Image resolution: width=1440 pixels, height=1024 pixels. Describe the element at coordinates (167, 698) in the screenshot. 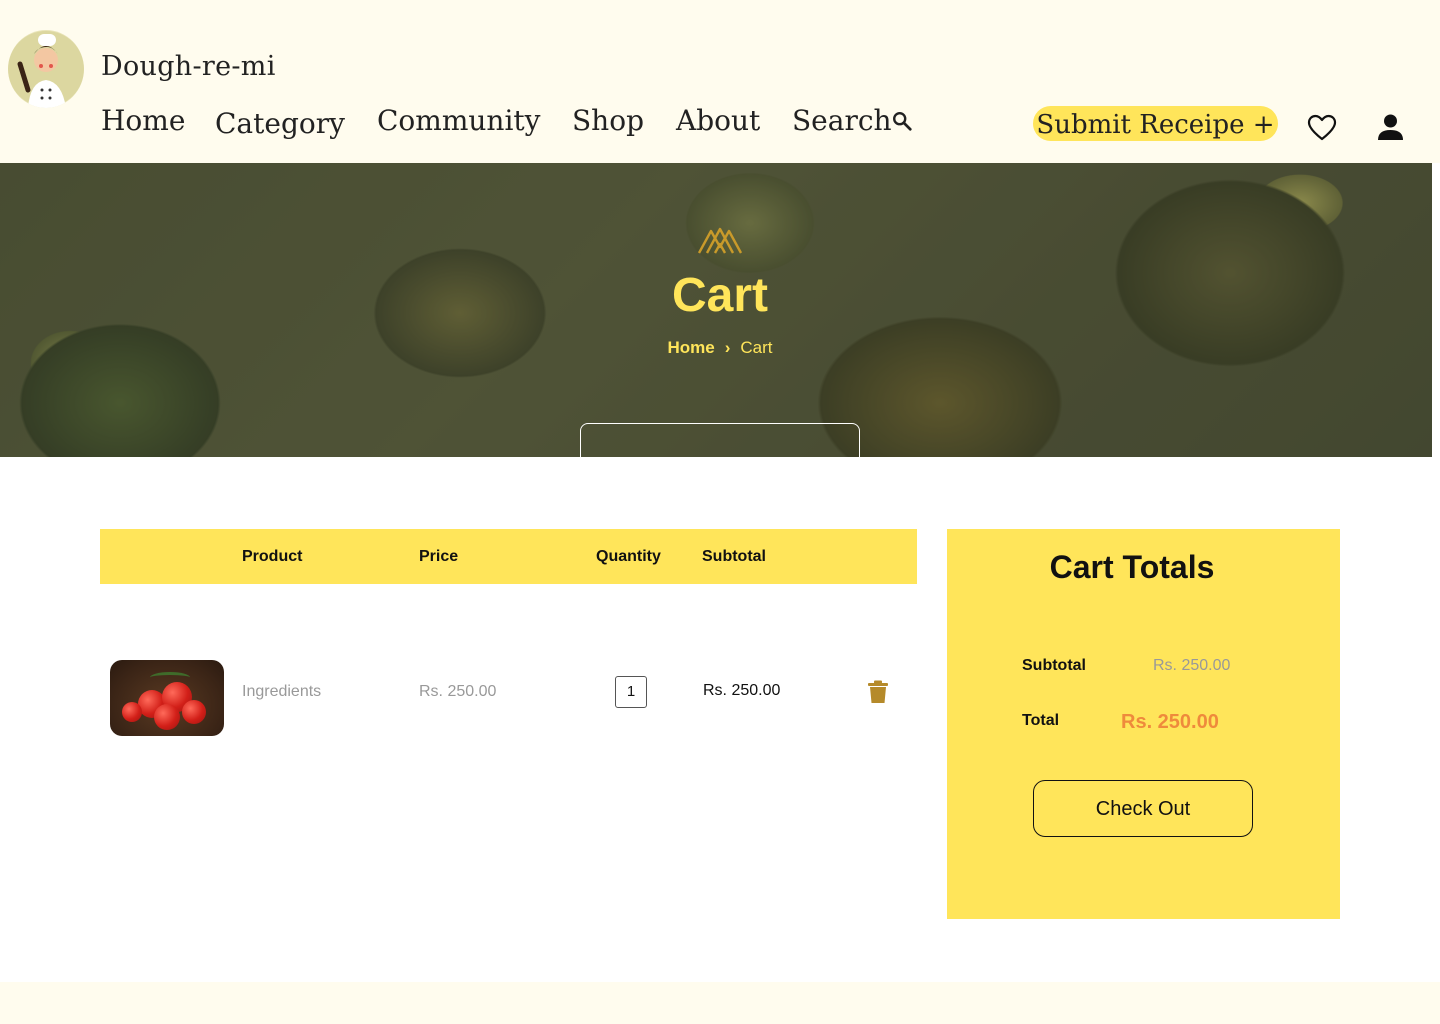

I see `product-image` at that location.